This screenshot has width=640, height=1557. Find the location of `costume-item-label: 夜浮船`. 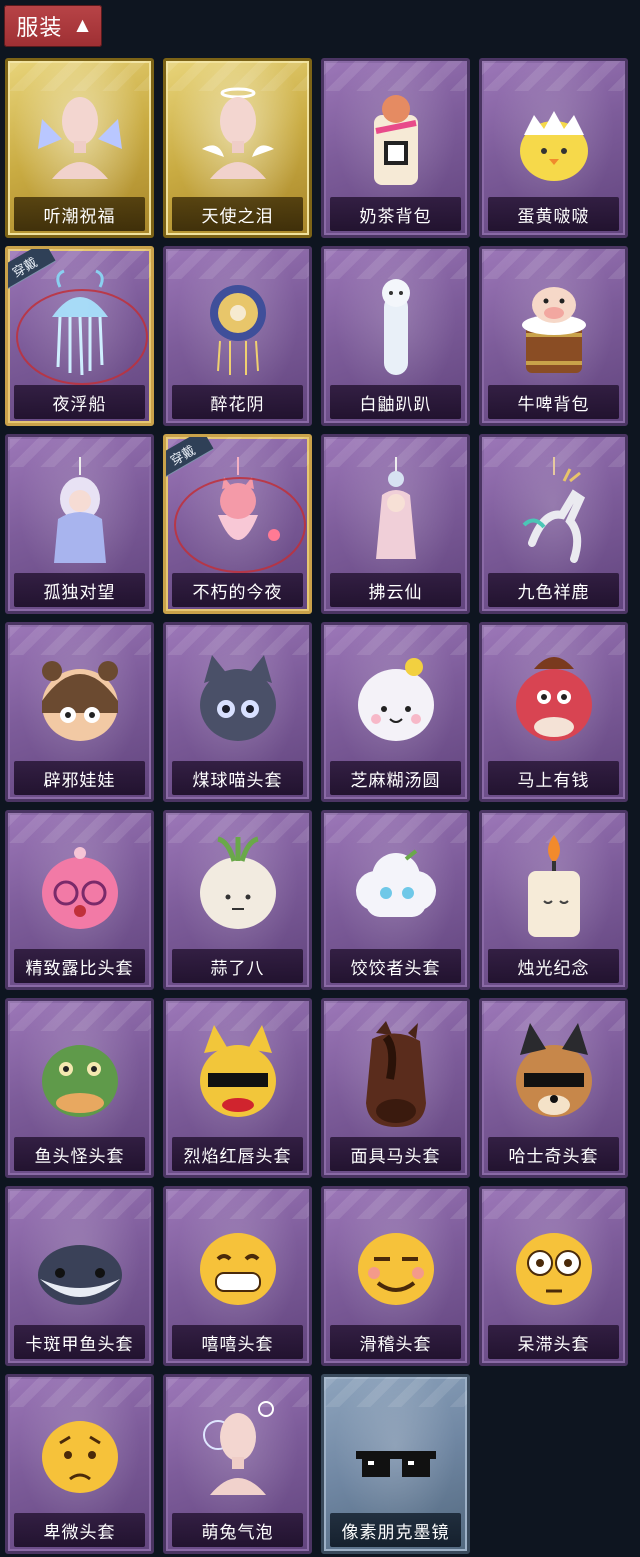

costume-item-label: 夜浮船 is located at coordinates (79, 402).